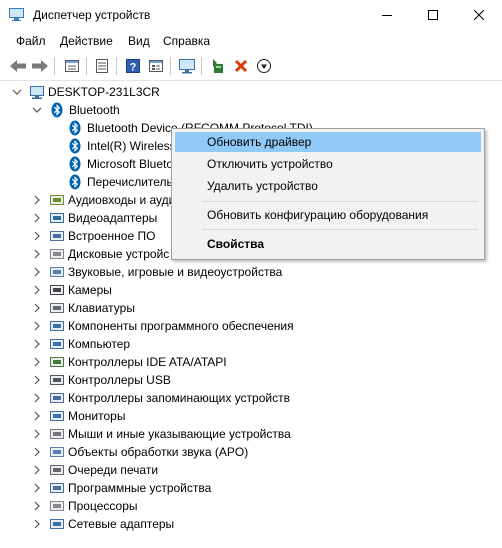 Image resolution: width=502 pixels, height=548 pixels. I want to click on remove-device-x-icon, so click(241, 66).